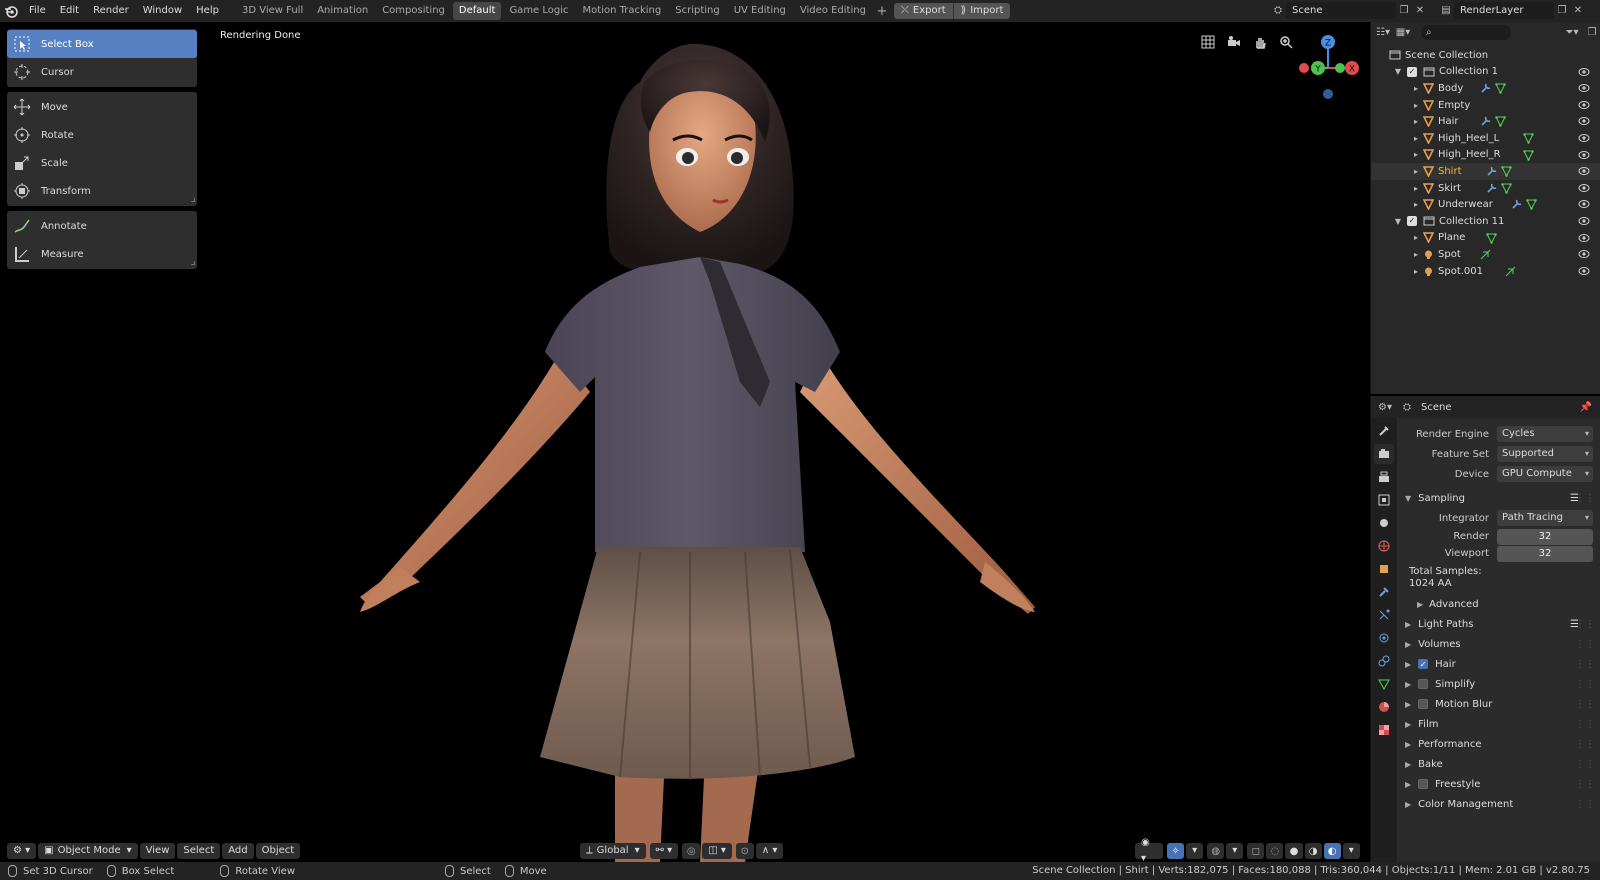  I want to click on tab-uv-editing: UV Editing, so click(760, 11).